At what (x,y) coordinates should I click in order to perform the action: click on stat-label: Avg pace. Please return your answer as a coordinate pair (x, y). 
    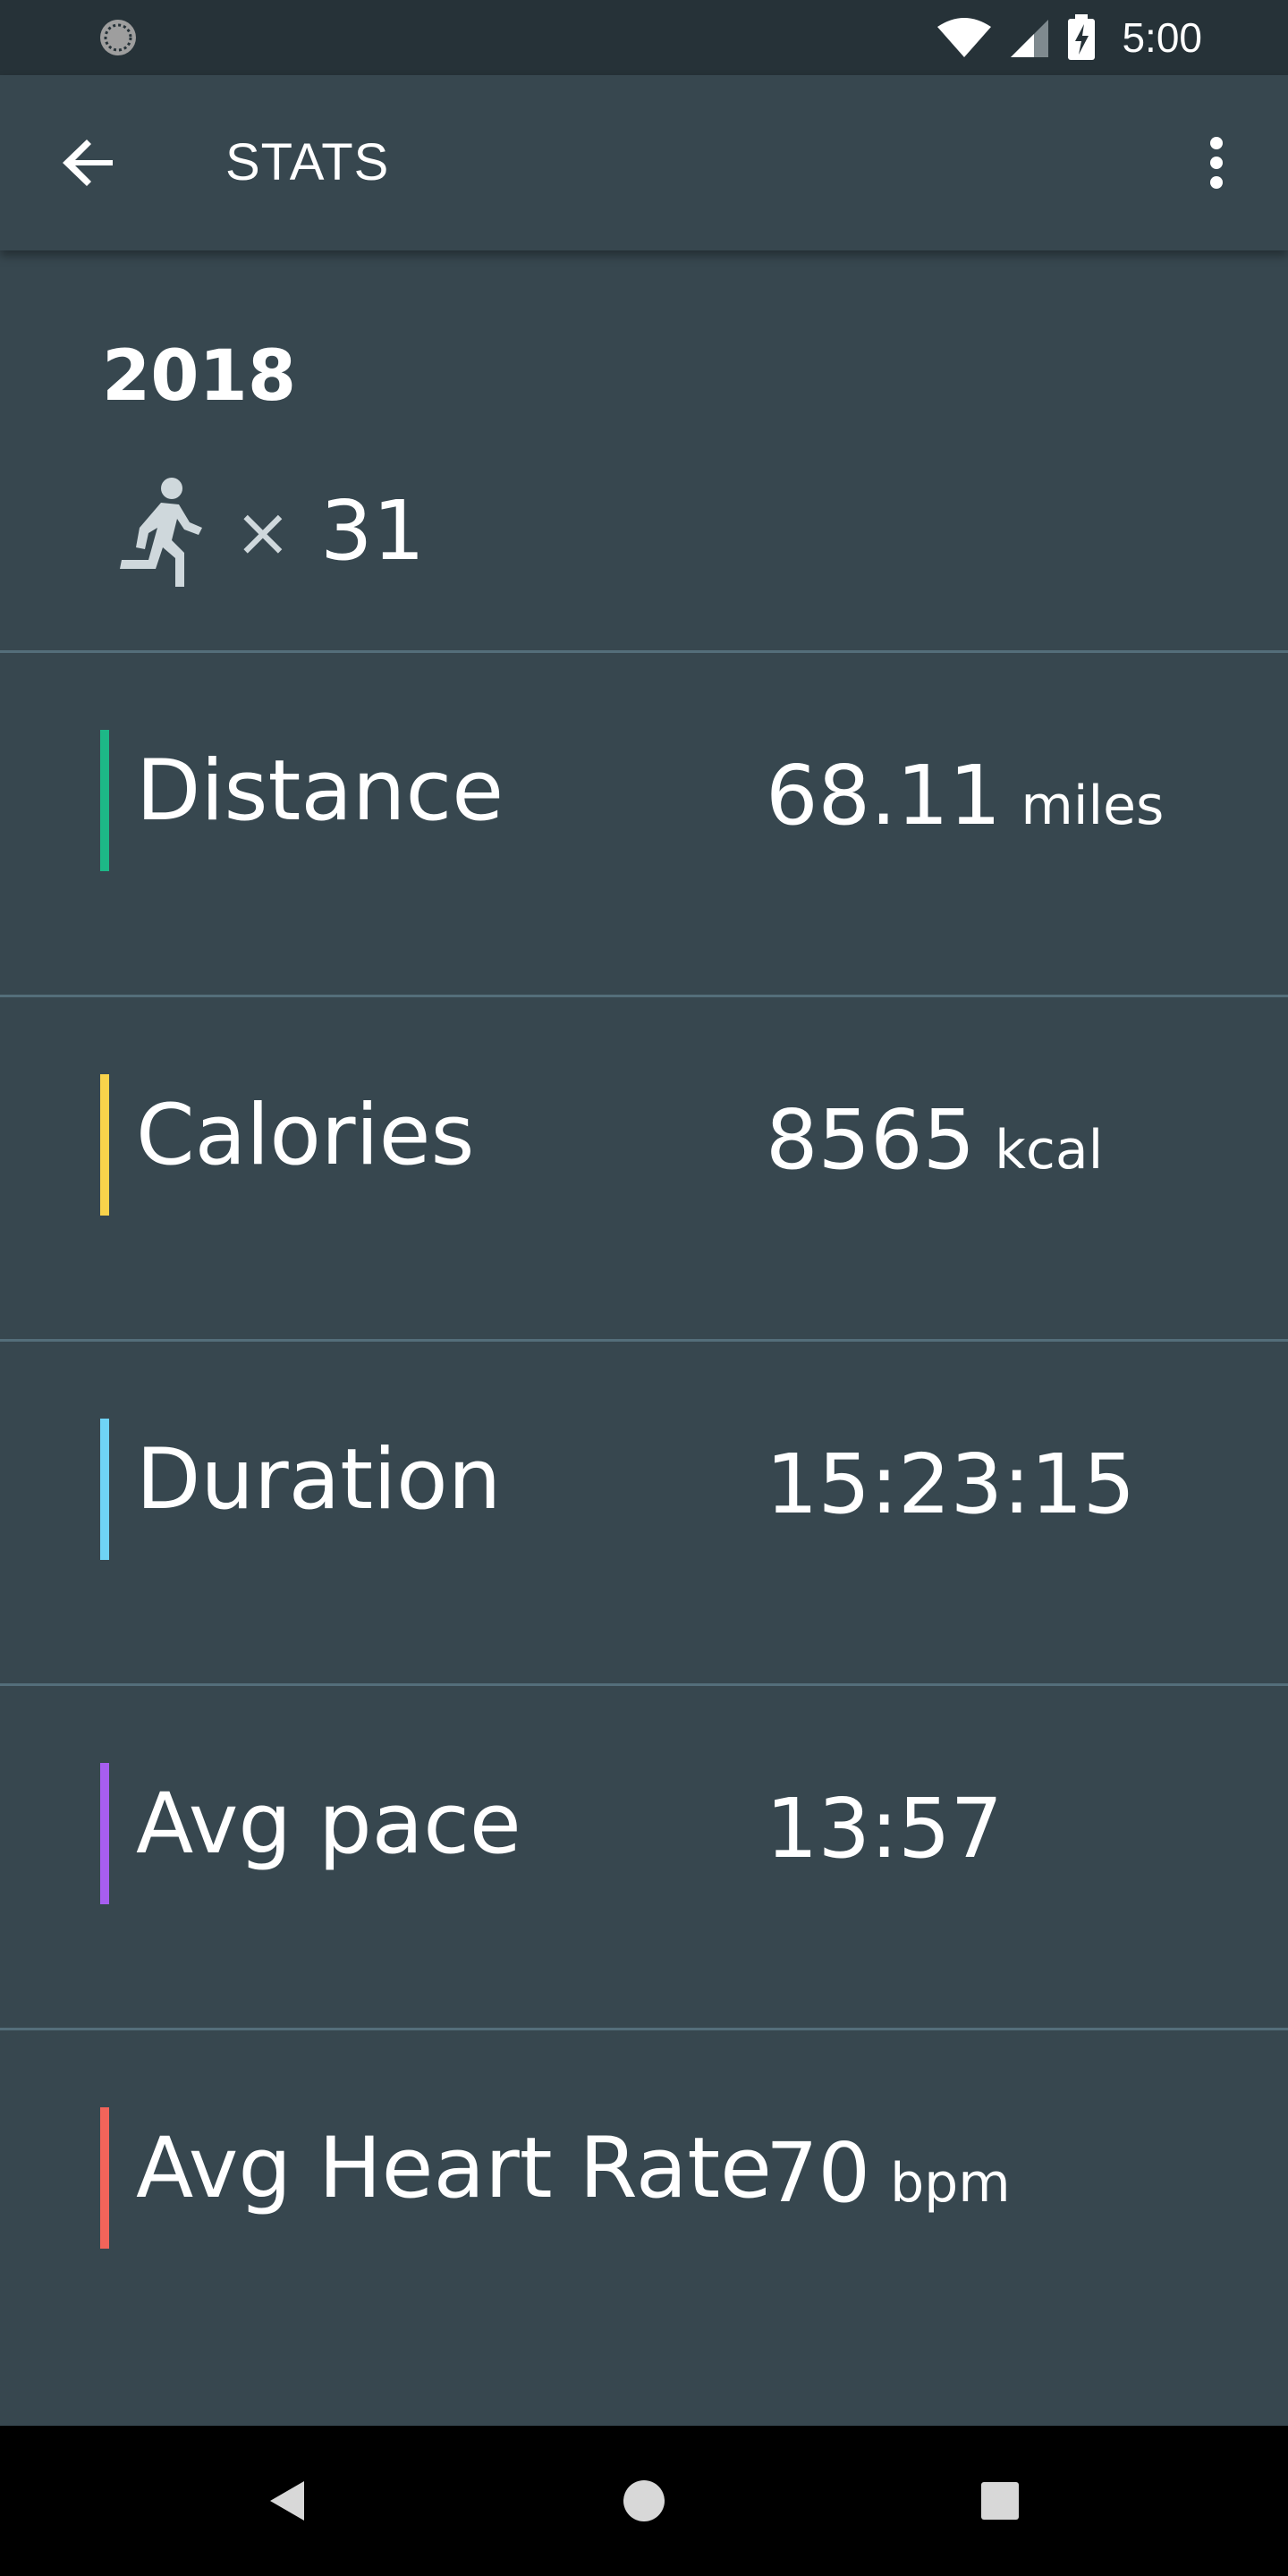
    Looking at the image, I should click on (328, 1824).